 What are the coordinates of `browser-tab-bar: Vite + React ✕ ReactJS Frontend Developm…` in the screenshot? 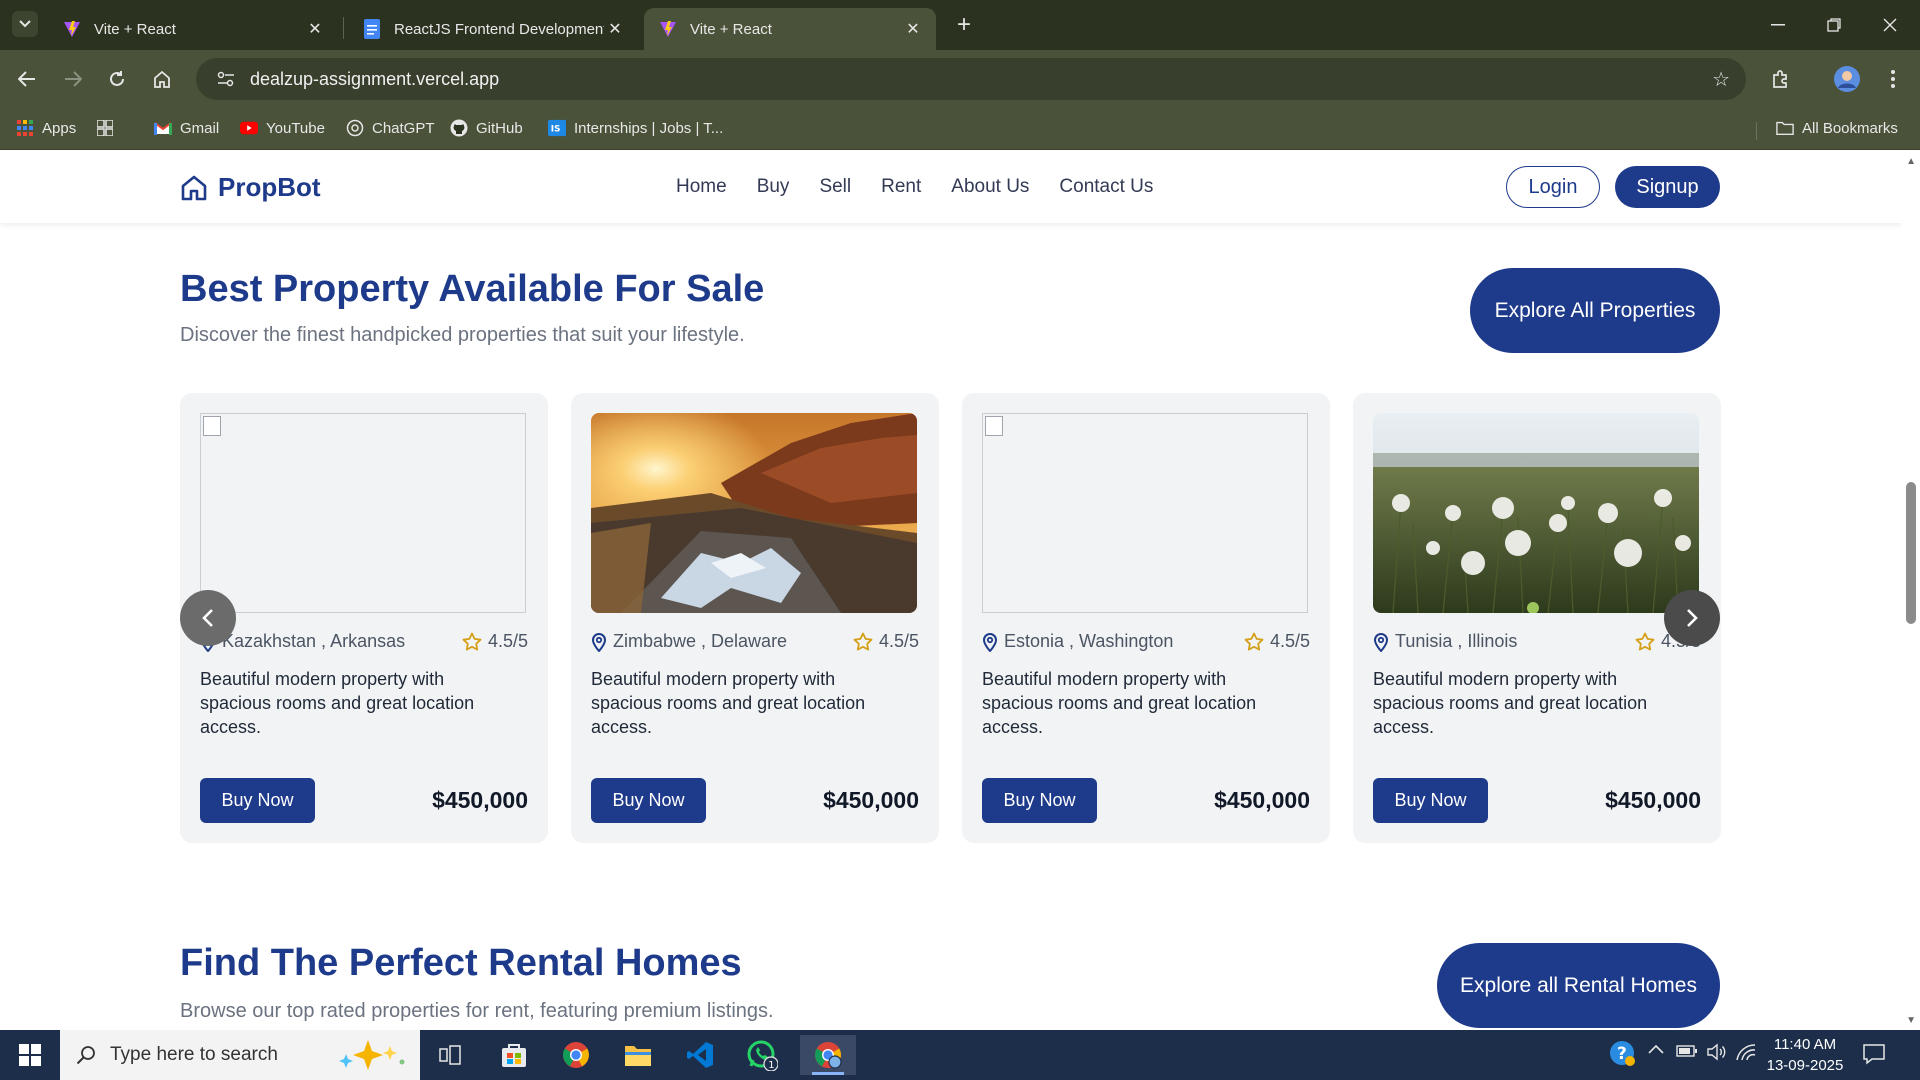 It's located at (960, 25).